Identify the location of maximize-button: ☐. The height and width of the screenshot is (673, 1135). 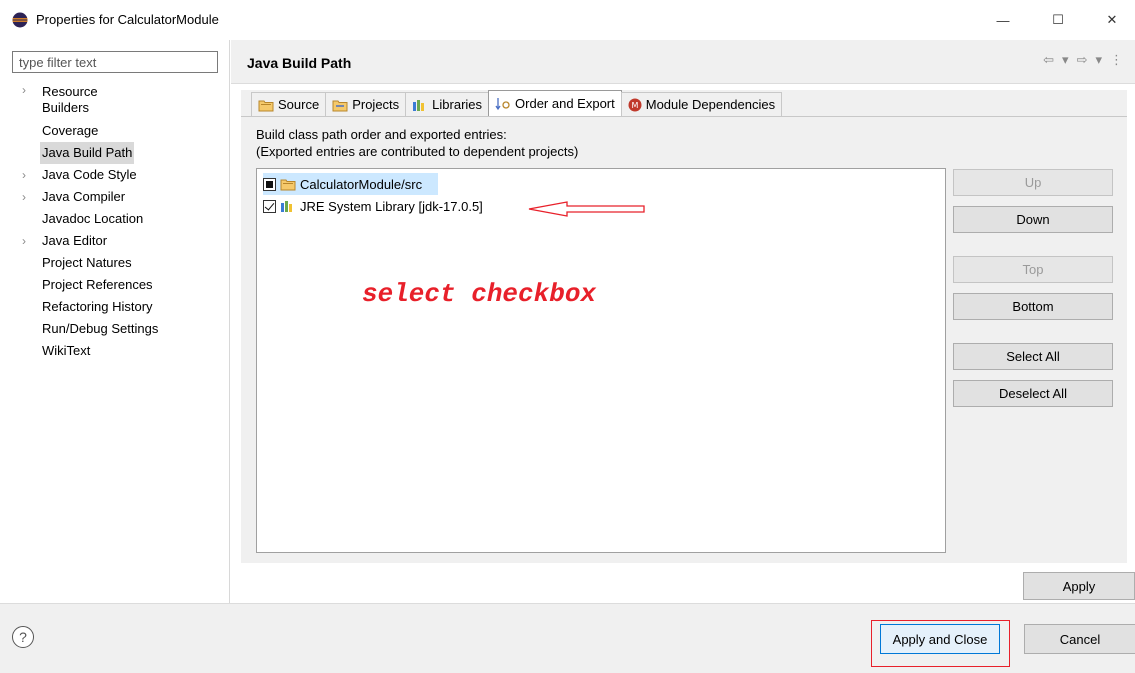
(1058, 20).